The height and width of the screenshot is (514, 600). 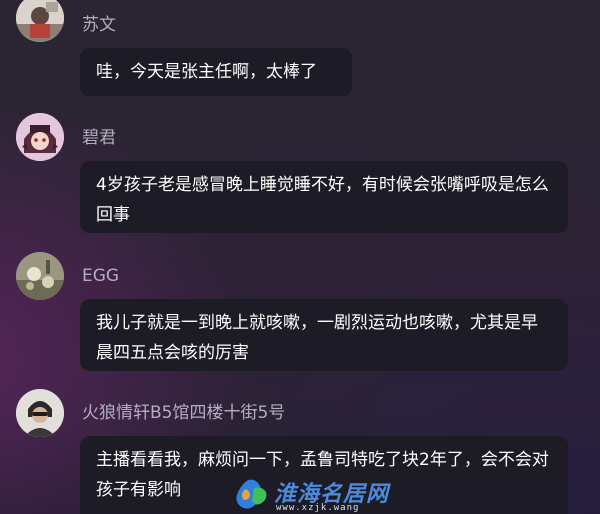 What do you see at coordinates (251, 494) in the screenshot?
I see `watermark-logo-icon` at bounding box center [251, 494].